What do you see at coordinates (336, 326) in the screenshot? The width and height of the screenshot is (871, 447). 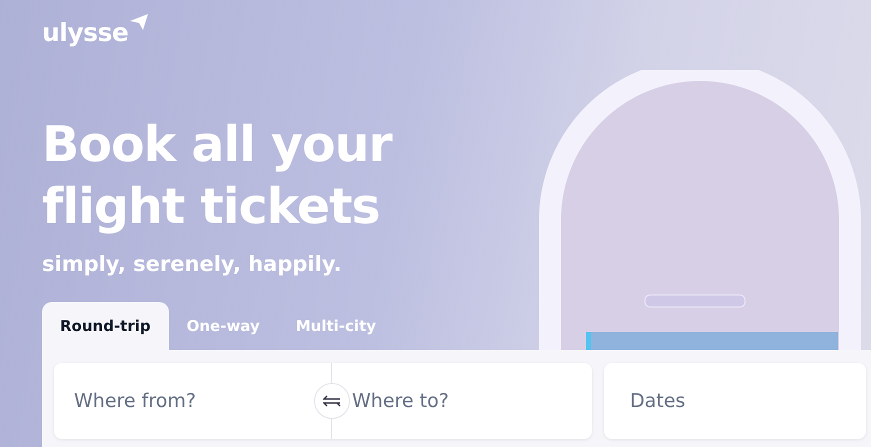 I see `trip-type-tab: Multi-city` at bounding box center [336, 326].